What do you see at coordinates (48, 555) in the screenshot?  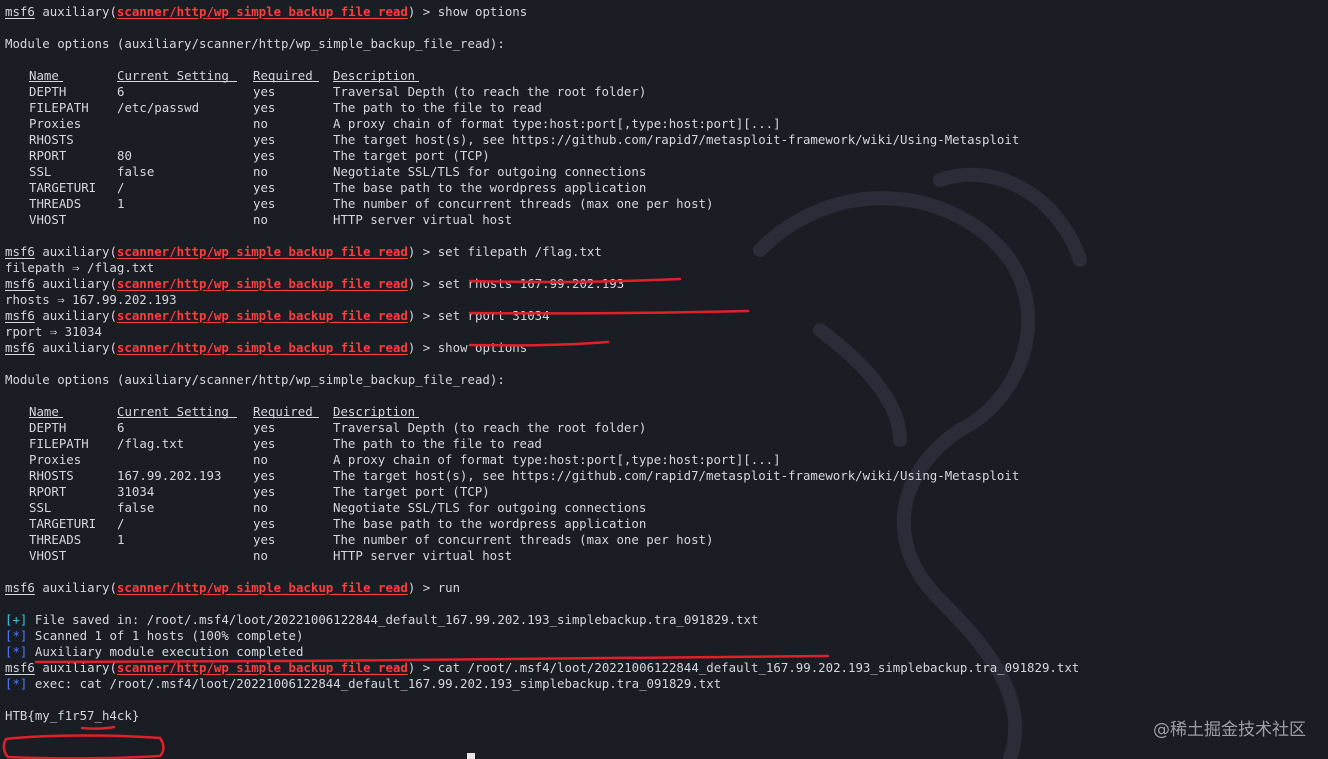 I see `table-cell: VHOST` at bounding box center [48, 555].